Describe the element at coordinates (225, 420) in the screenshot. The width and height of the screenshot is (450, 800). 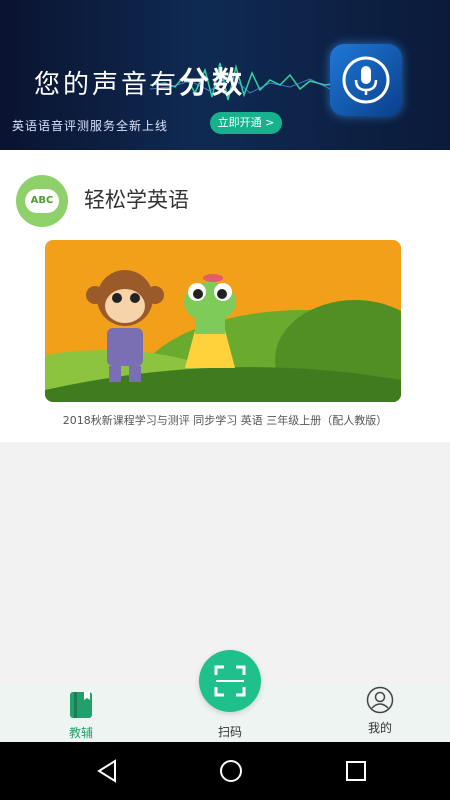
I see `book-caption: 2018秋新课程学习与测评 同步学习 英语 三年级上册（配人教版）` at that location.